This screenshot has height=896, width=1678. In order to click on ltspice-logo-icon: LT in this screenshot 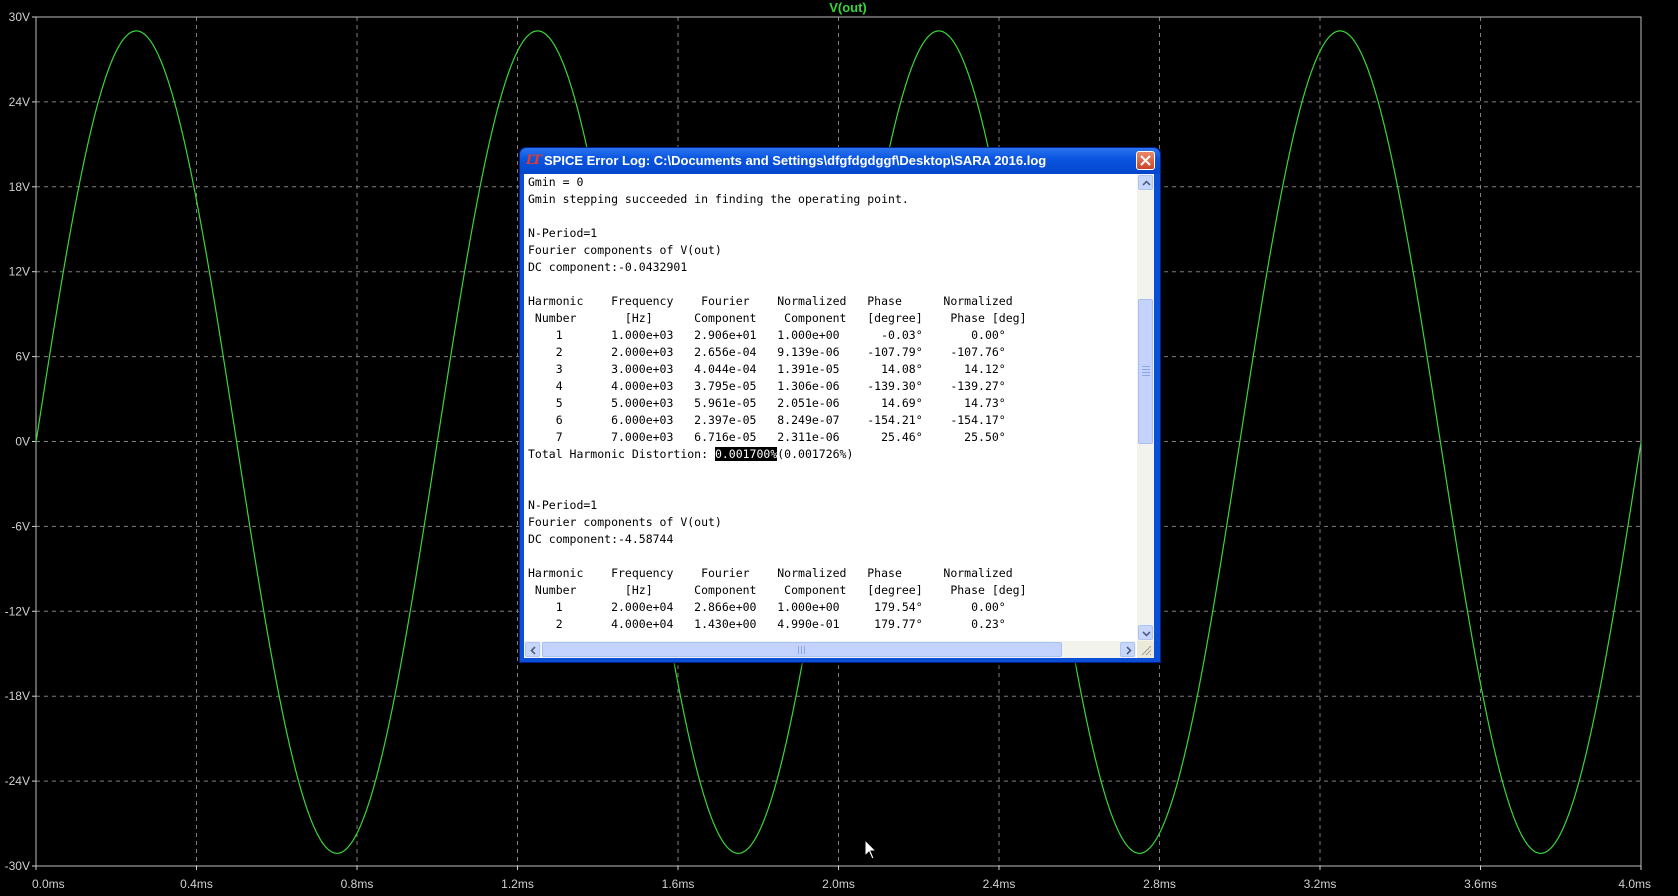, I will do `click(534, 160)`.